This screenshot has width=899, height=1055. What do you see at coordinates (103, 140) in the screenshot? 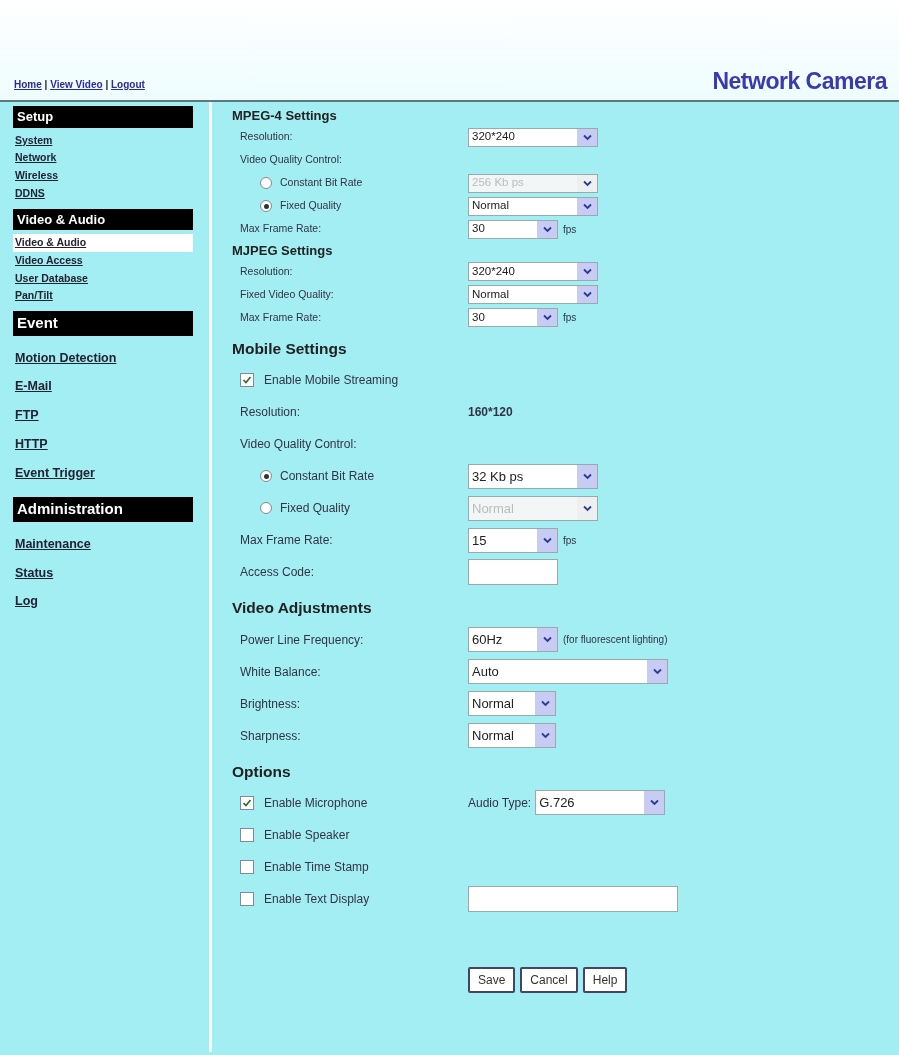
I see `sidebar-item: System` at bounding box center [103, 140].